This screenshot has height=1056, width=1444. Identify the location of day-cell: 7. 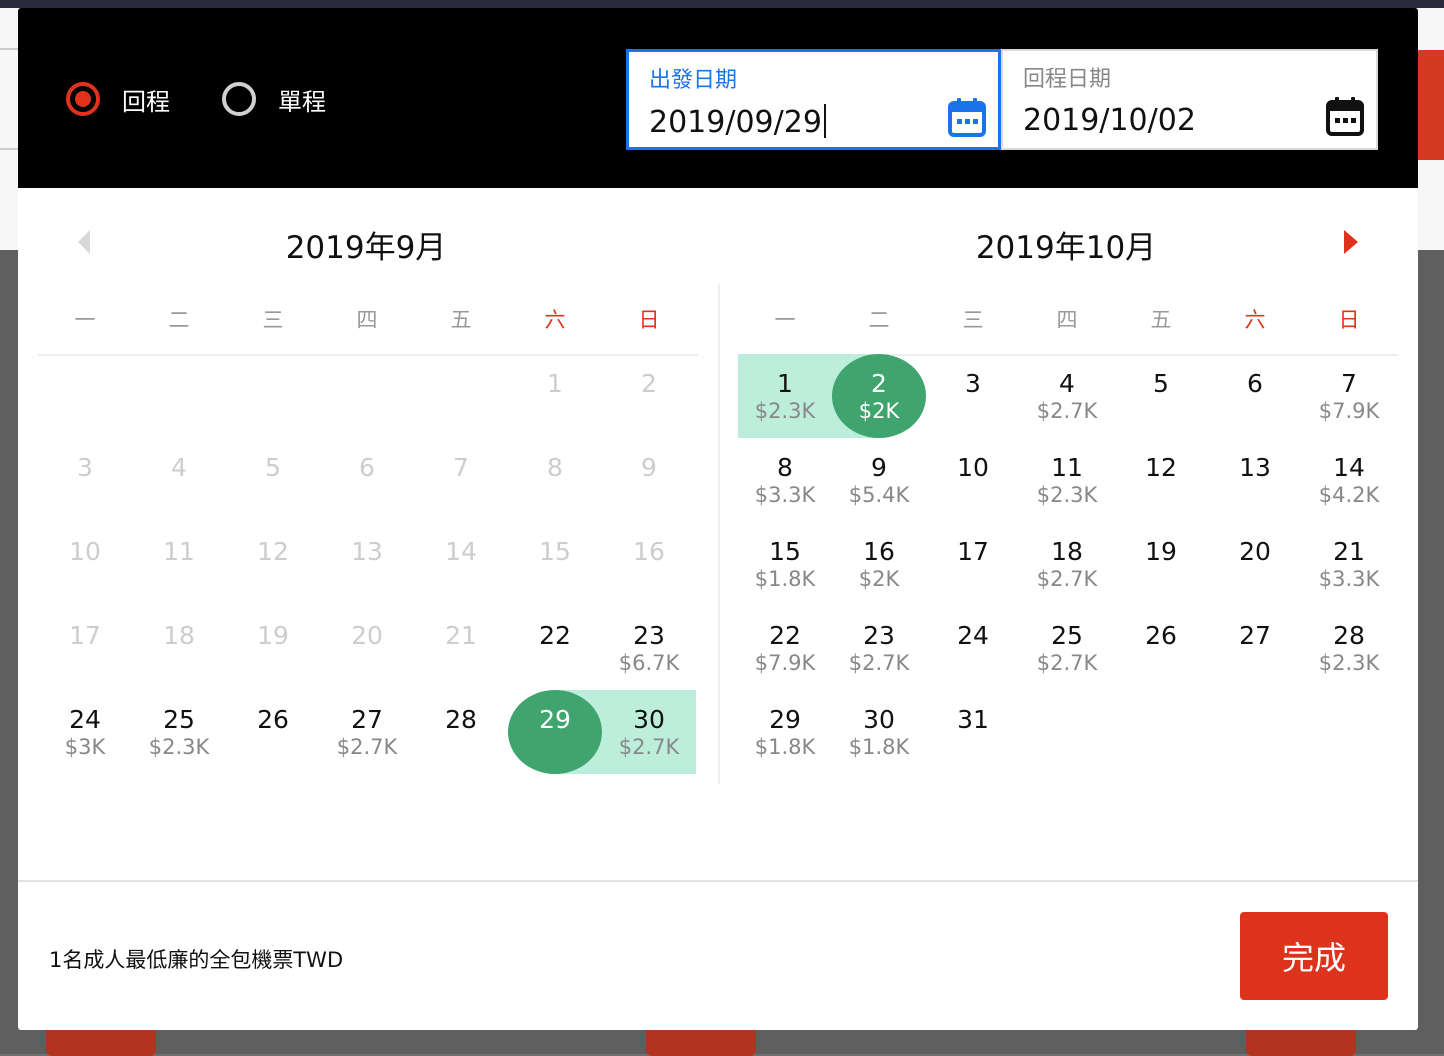
(461, 480).